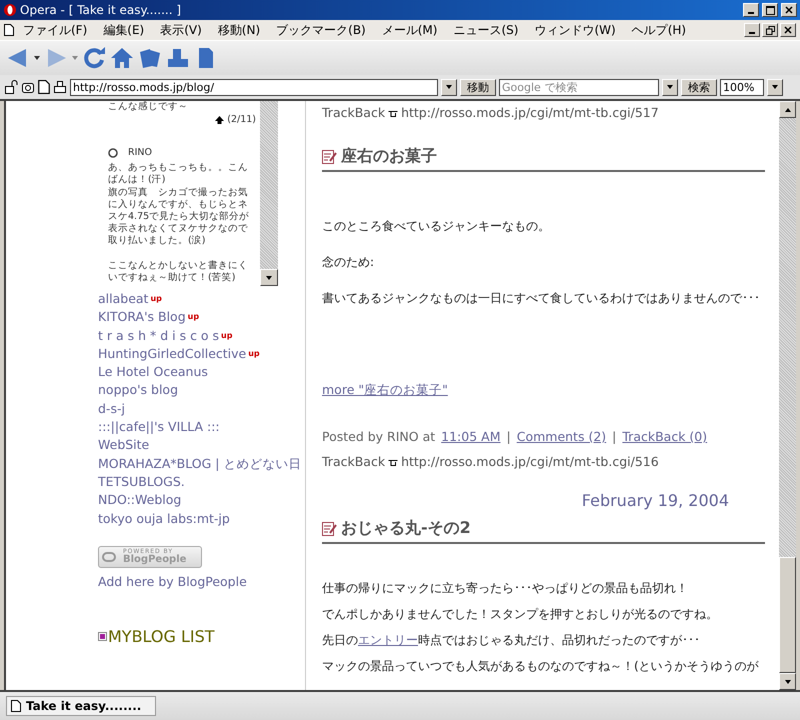  What do you see at coordinates (241, 120) in the screenshot?
I see `page-counter: (2/11)` at bounding box center [241, 120].